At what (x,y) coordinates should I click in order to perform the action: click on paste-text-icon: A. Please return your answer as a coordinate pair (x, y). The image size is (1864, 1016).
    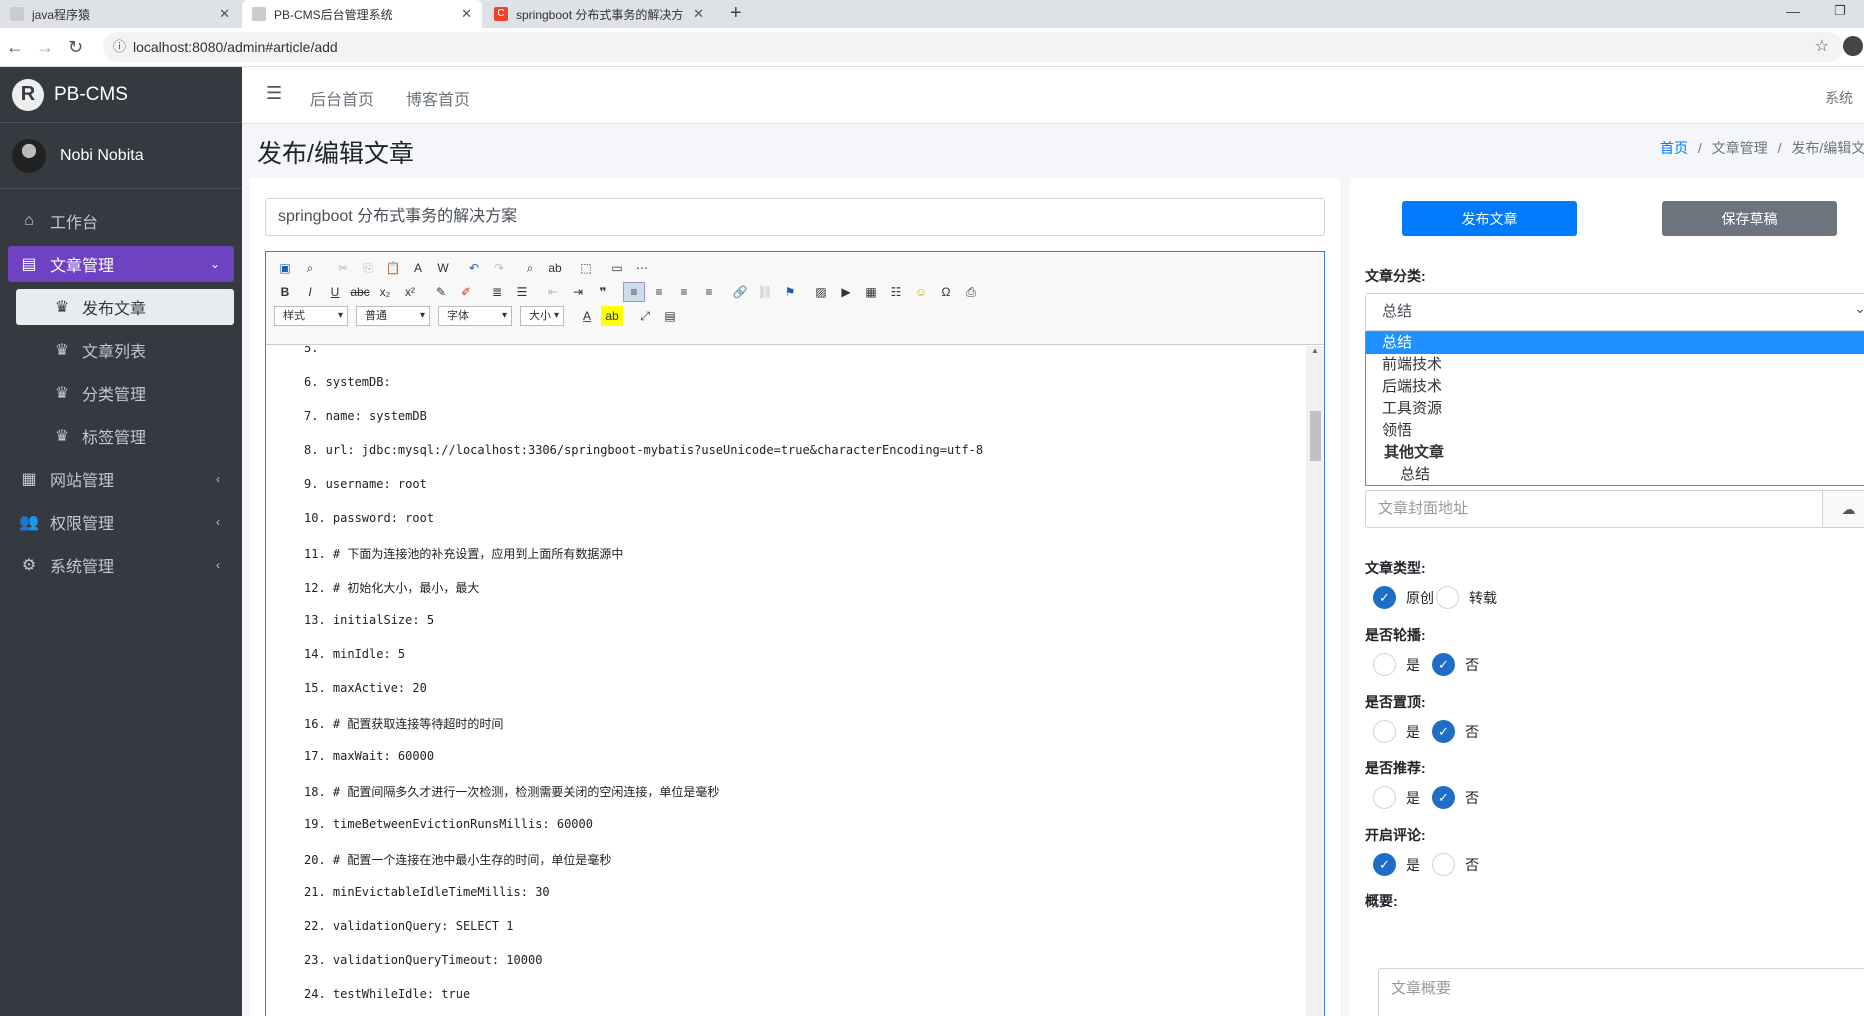
    Looking at the image, I should click on (418, 268).